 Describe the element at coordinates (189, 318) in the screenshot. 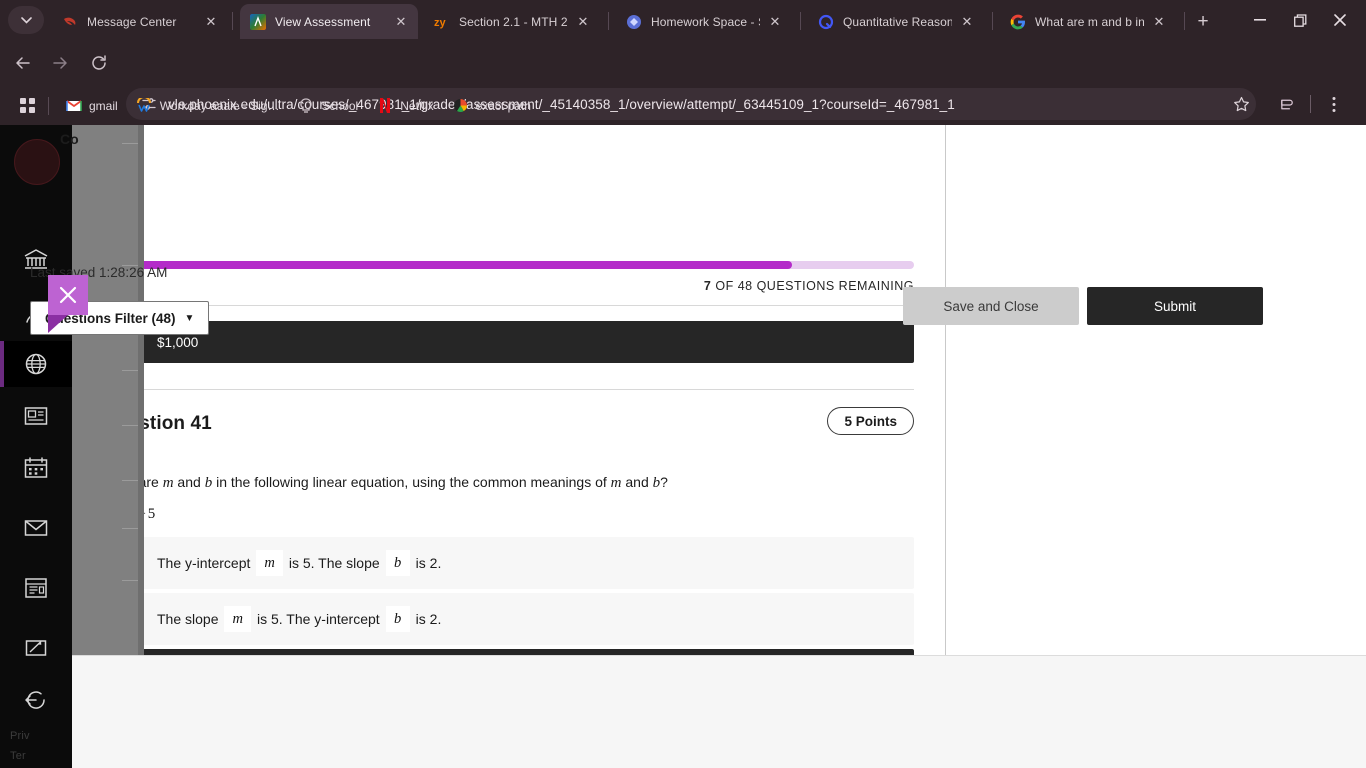

I see `chevron-down-icon: ▼` at that location.